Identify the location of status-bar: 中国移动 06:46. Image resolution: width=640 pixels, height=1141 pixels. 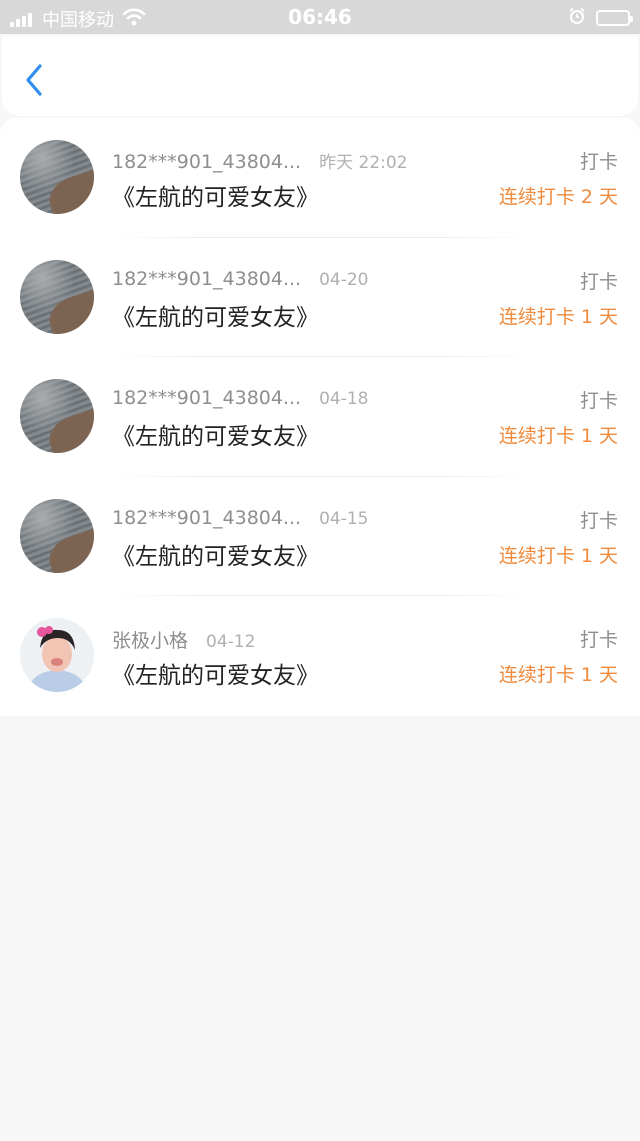
(320, 17).